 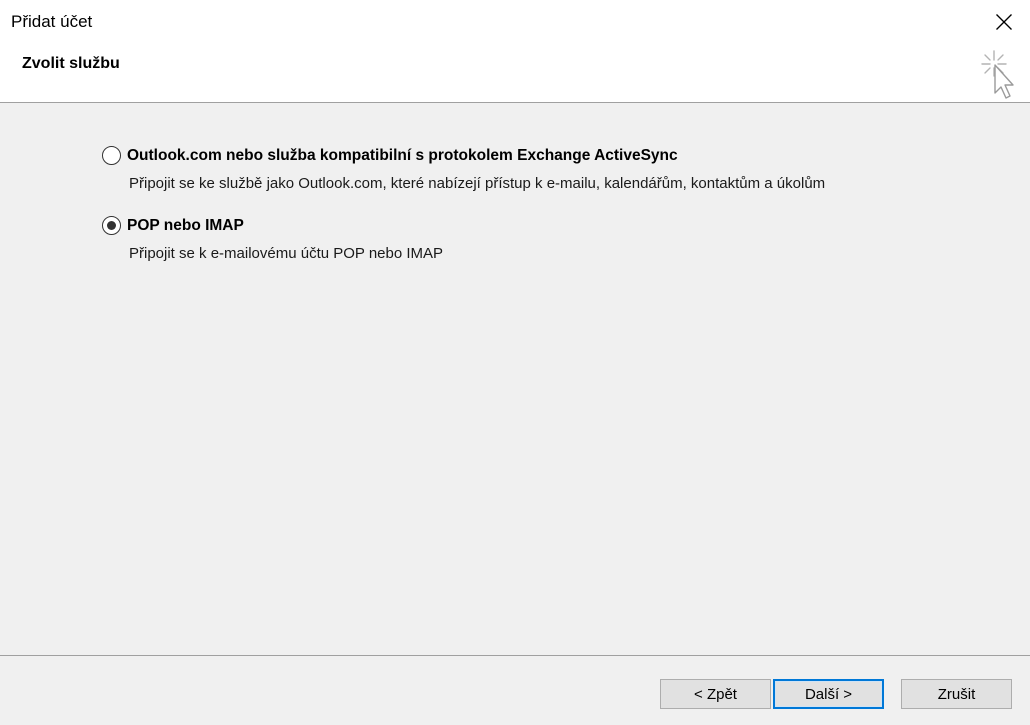 I want to click on close-button, so click(x=1004, y=22).